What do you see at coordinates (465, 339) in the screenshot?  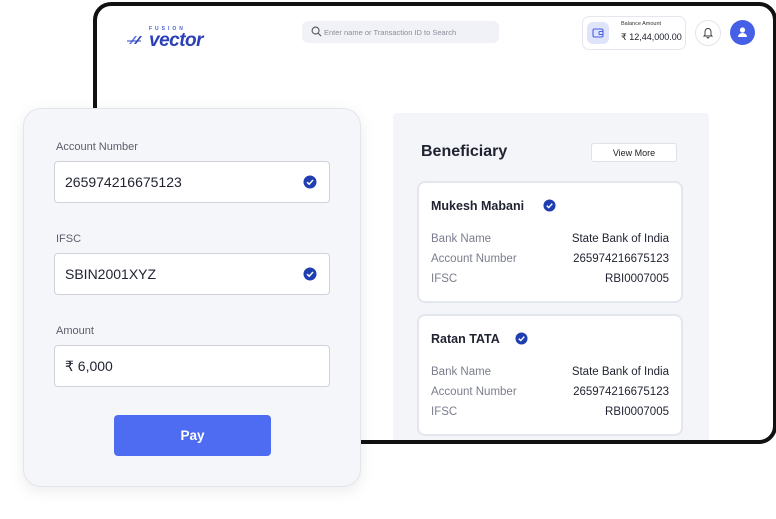 I see `beneficiary-name: Ratan TATA` at bounding box center [465, 339].